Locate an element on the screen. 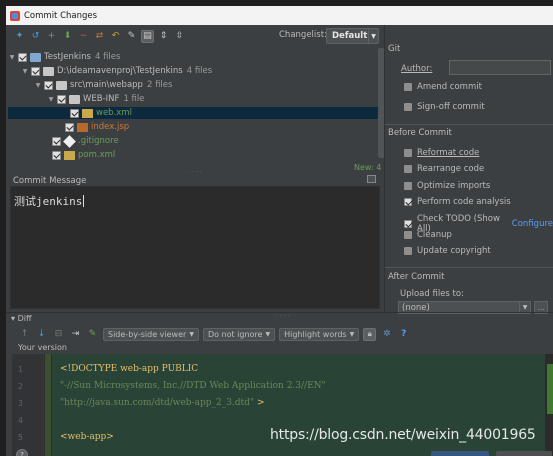 The width and height of the screenshot is (553, 456). tree-row-label: src\main\webapp is located at coordinates (106, 85).